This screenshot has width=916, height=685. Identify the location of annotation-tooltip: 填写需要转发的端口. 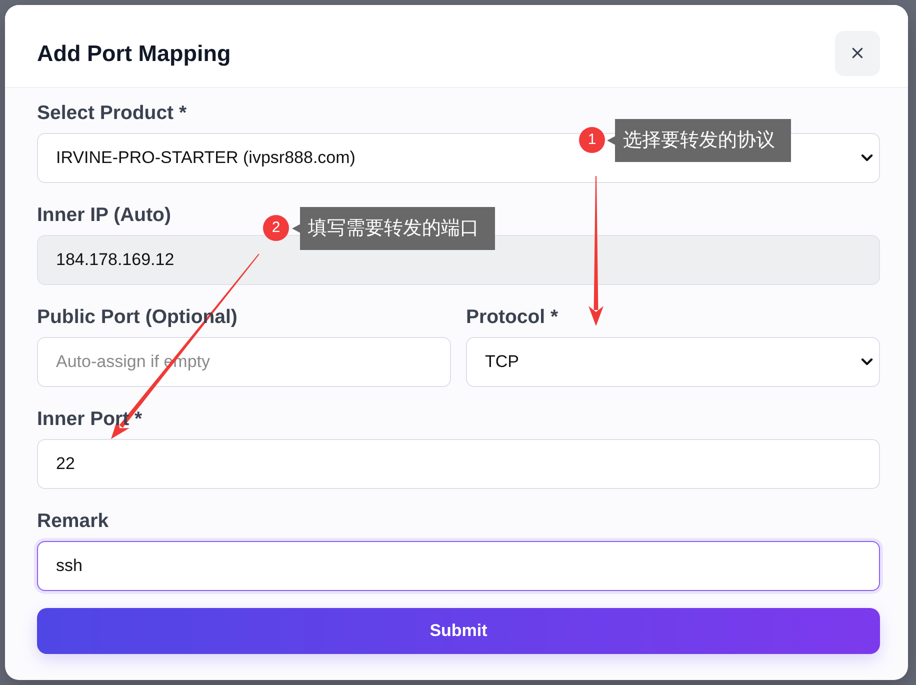
(393, 228).